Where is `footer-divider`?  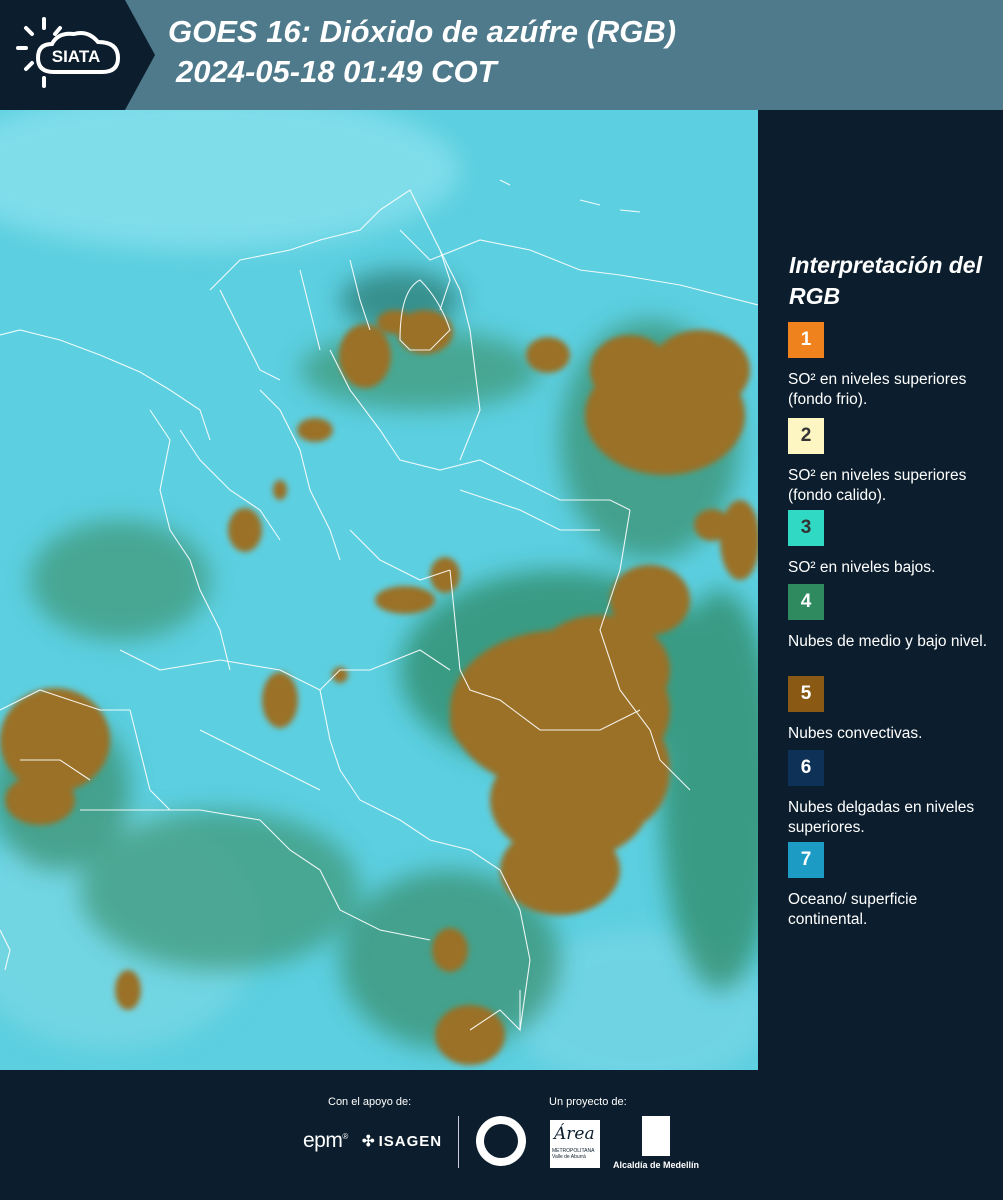
footer-divider is located at coordinates (458, 1142).